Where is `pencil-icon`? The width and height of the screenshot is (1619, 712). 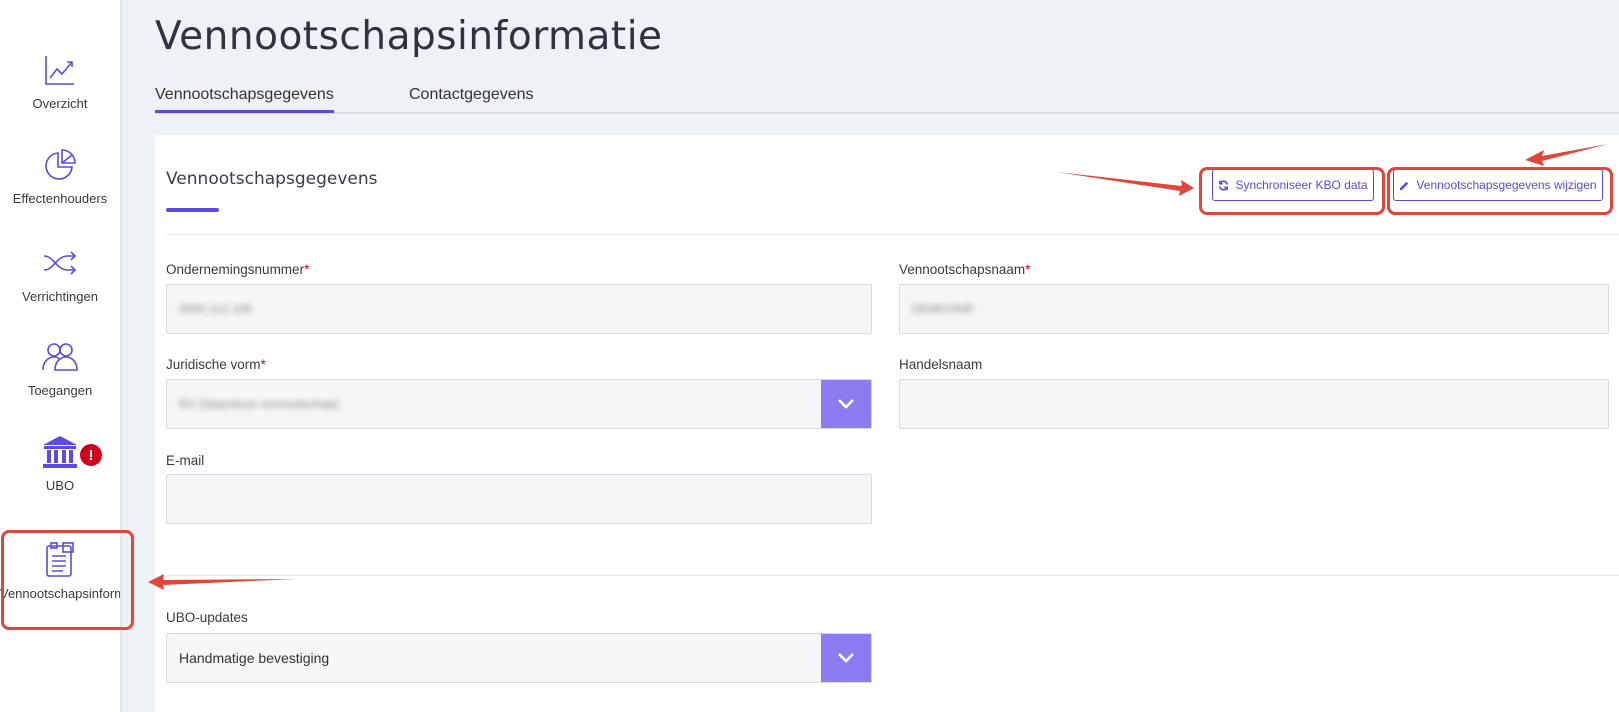 pencil-icon is located at coordinates (1404, 185).